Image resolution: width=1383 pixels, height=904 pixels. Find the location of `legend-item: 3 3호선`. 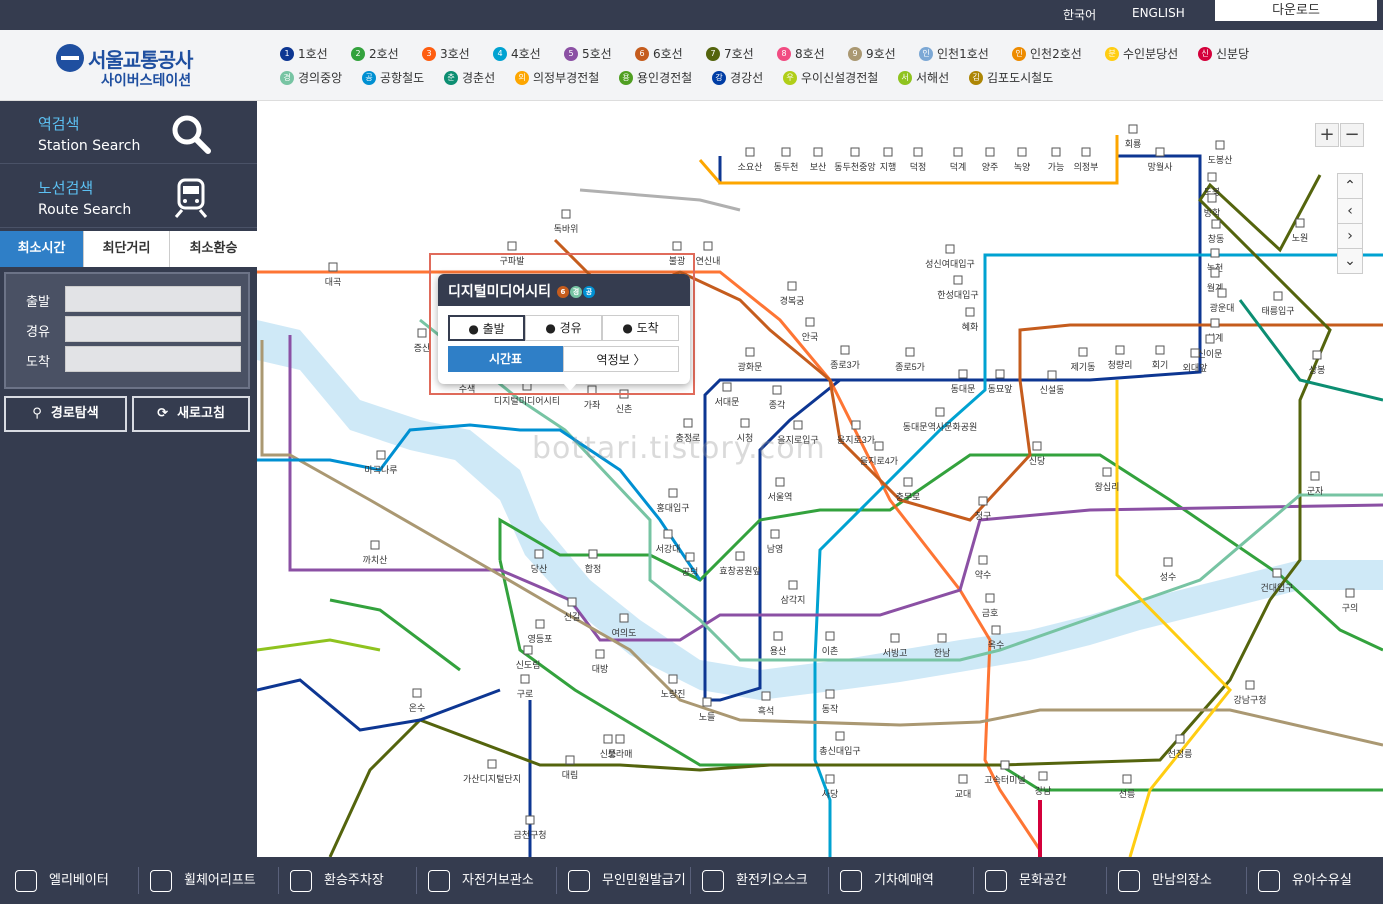

legend-item: 3 3호선 is located at coordinates (446, 54).